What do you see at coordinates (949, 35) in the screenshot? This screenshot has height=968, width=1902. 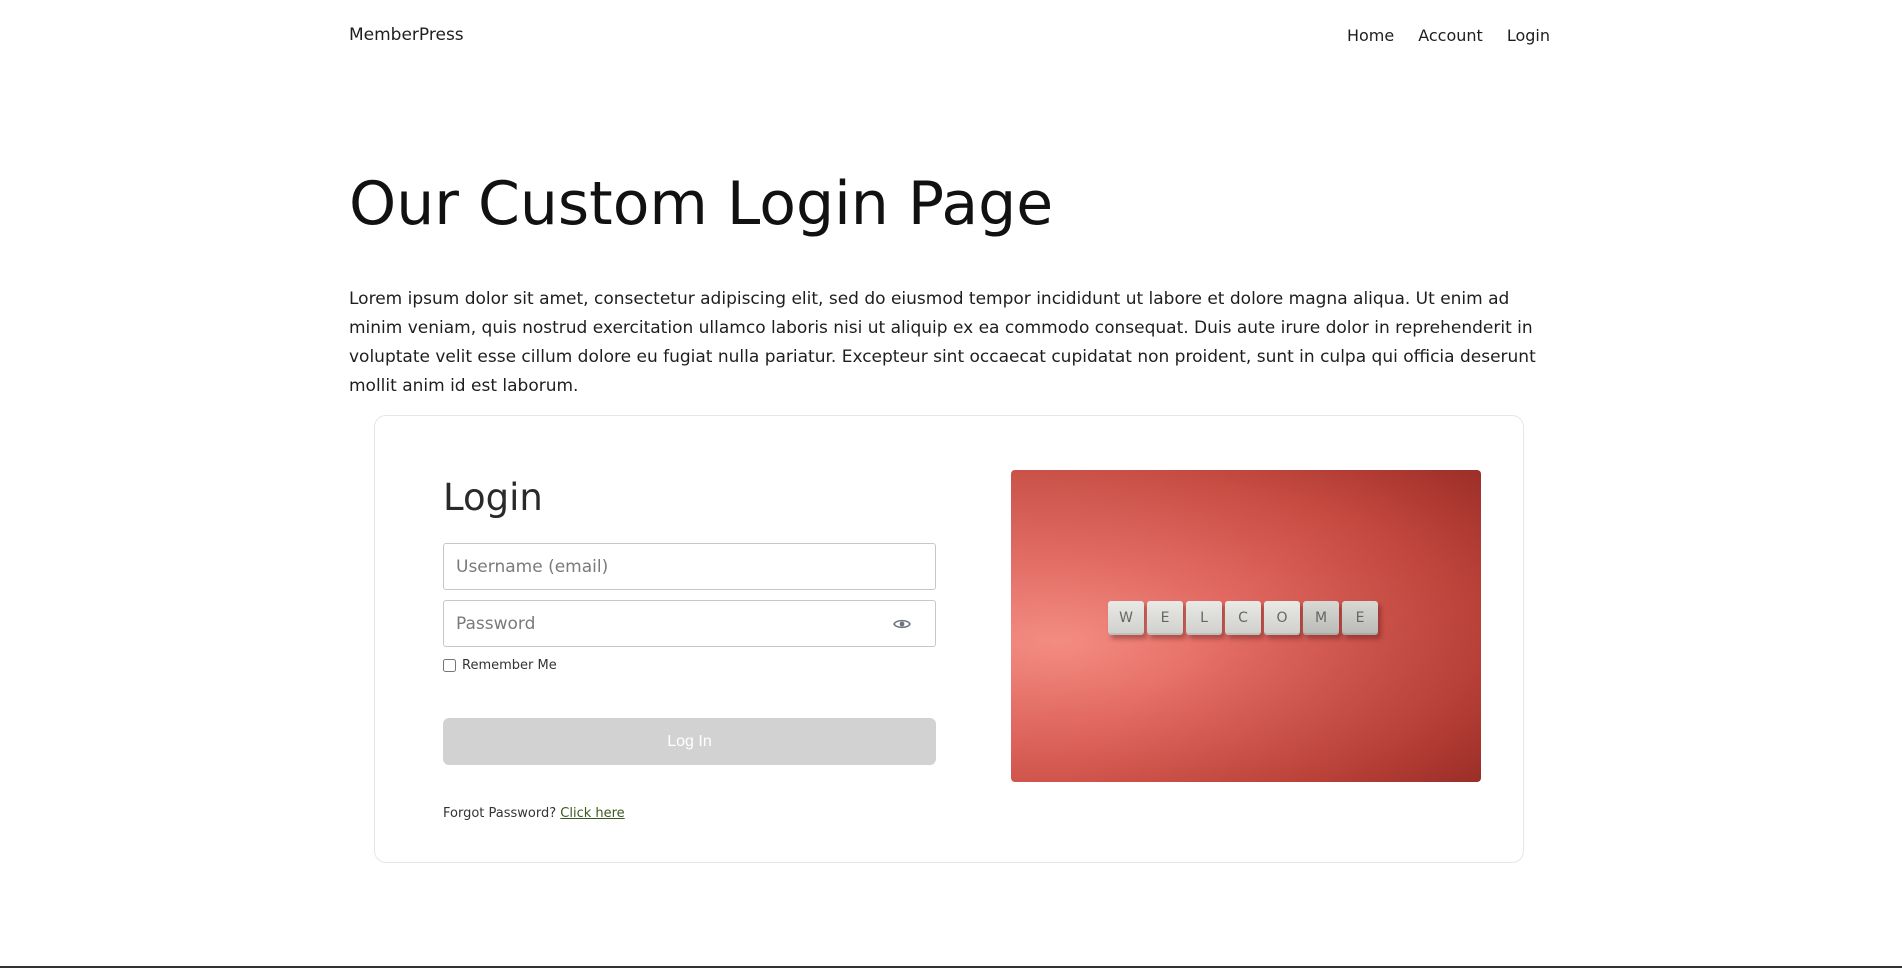 I see `site-header: MemberPress Home Account Login` at bounding box center [949, 35].